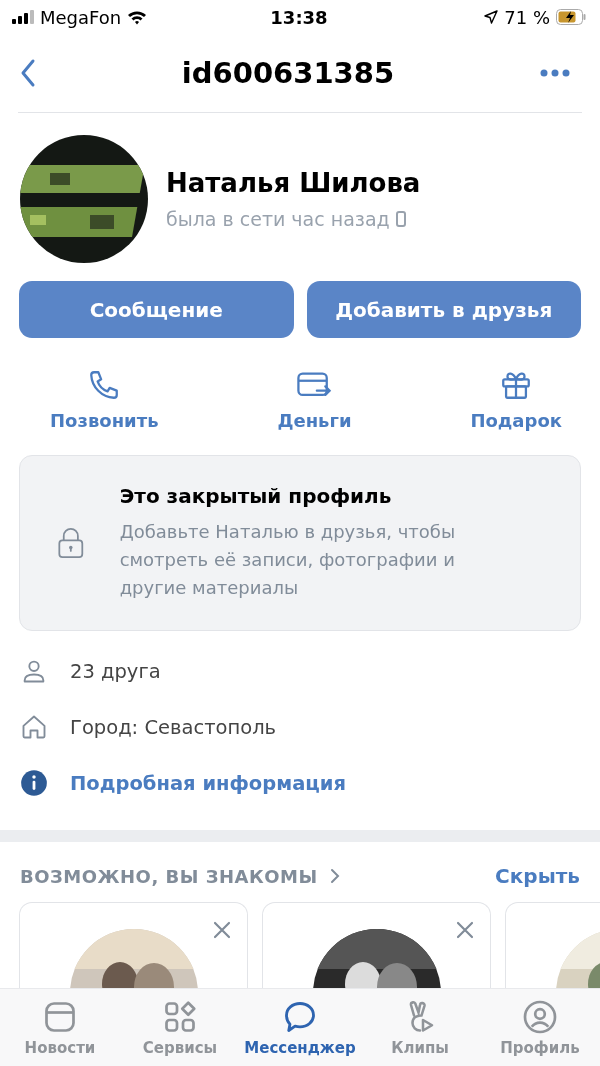 The image size is (600, 1066). I want to click on tab-item: Профиль, so click(540, 1027).